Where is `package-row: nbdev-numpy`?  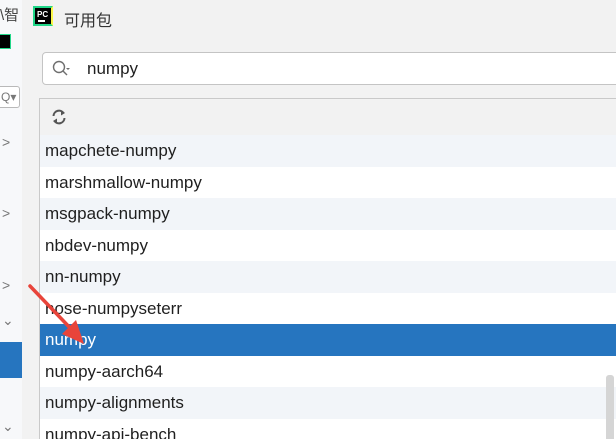 package-row: nbdev-numpy is located at coordinates (328, 246).